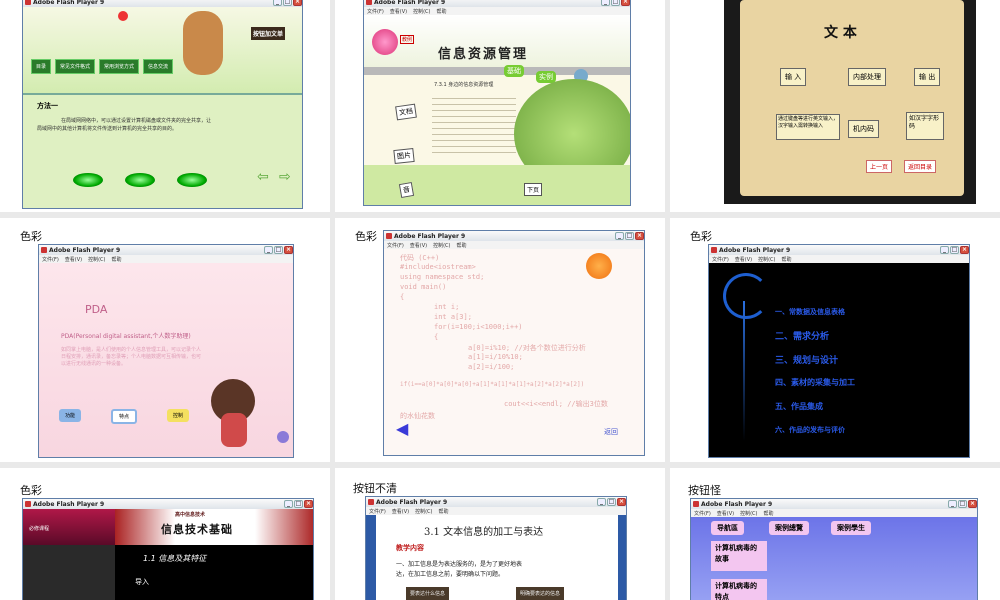 The width and height of the screenshot is (1000, 600). Describe the element at coordinates (119, 66) in the screenshot. I see `tab-button: 常用浏览方式` at that location.